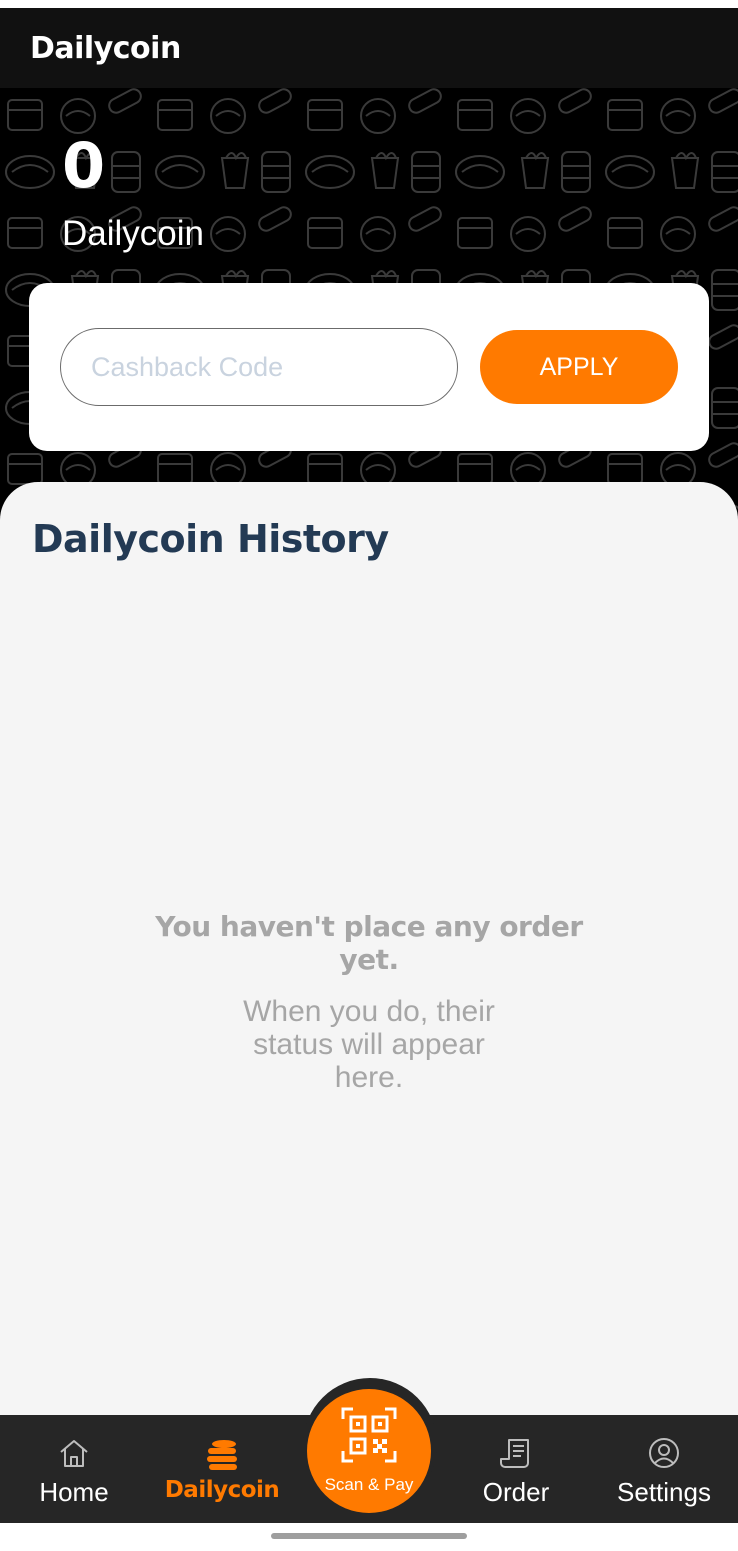  I want to click on nav-label-home: Home, so click(74, 1492).